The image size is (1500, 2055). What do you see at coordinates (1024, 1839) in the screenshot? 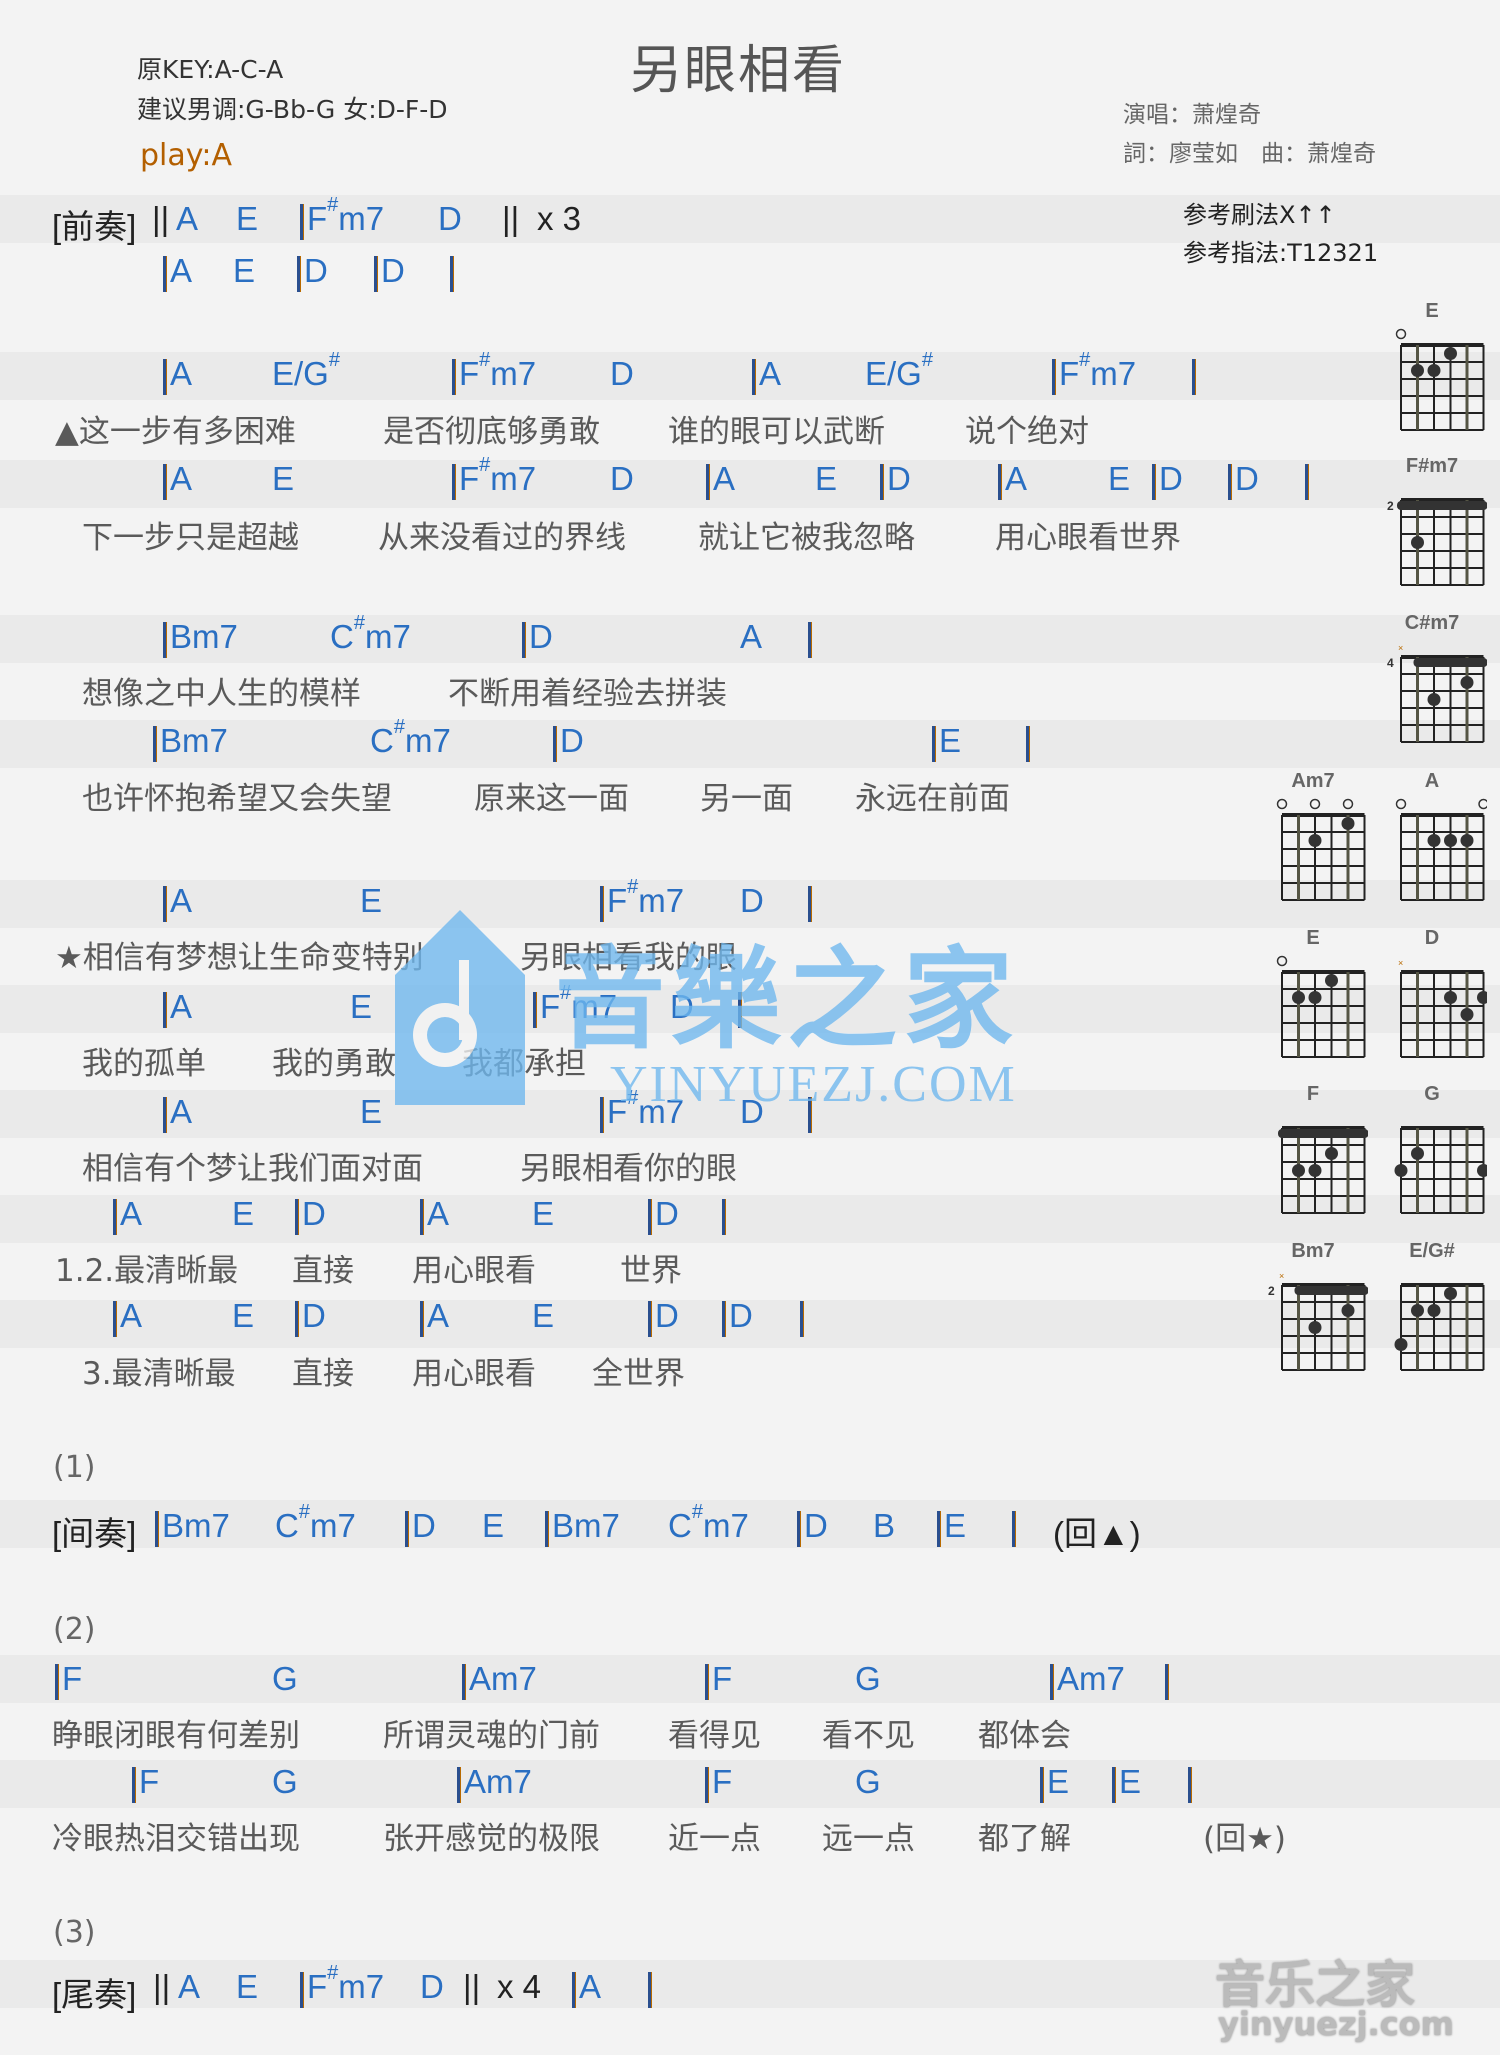
I see `lyric-phrase: 都了解` at bounding box center [1024, 1839].